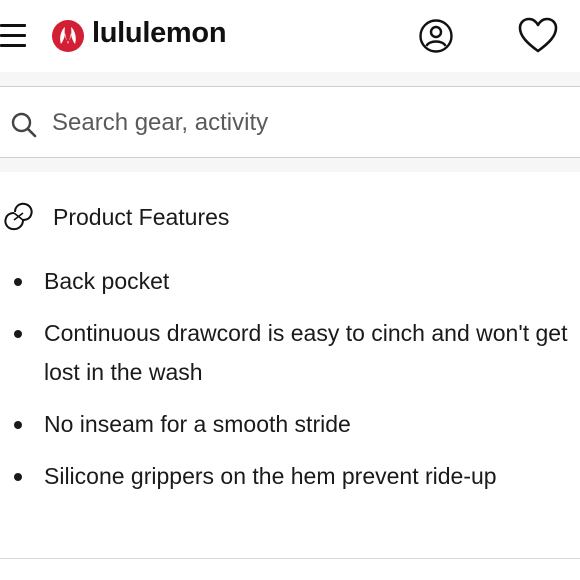  Describe the element at coordinates (159, 33) in the screenshot. I see `brand-name: lululemon` at that location.